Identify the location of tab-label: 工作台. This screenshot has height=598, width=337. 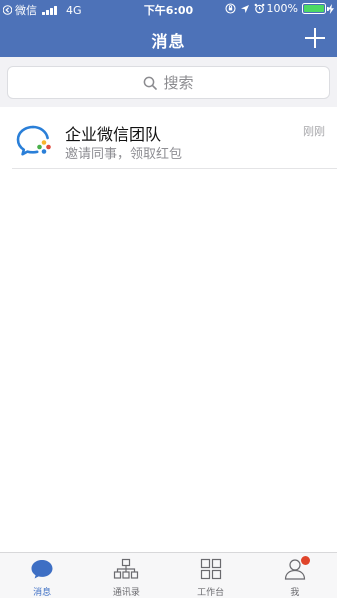
(211, 593).